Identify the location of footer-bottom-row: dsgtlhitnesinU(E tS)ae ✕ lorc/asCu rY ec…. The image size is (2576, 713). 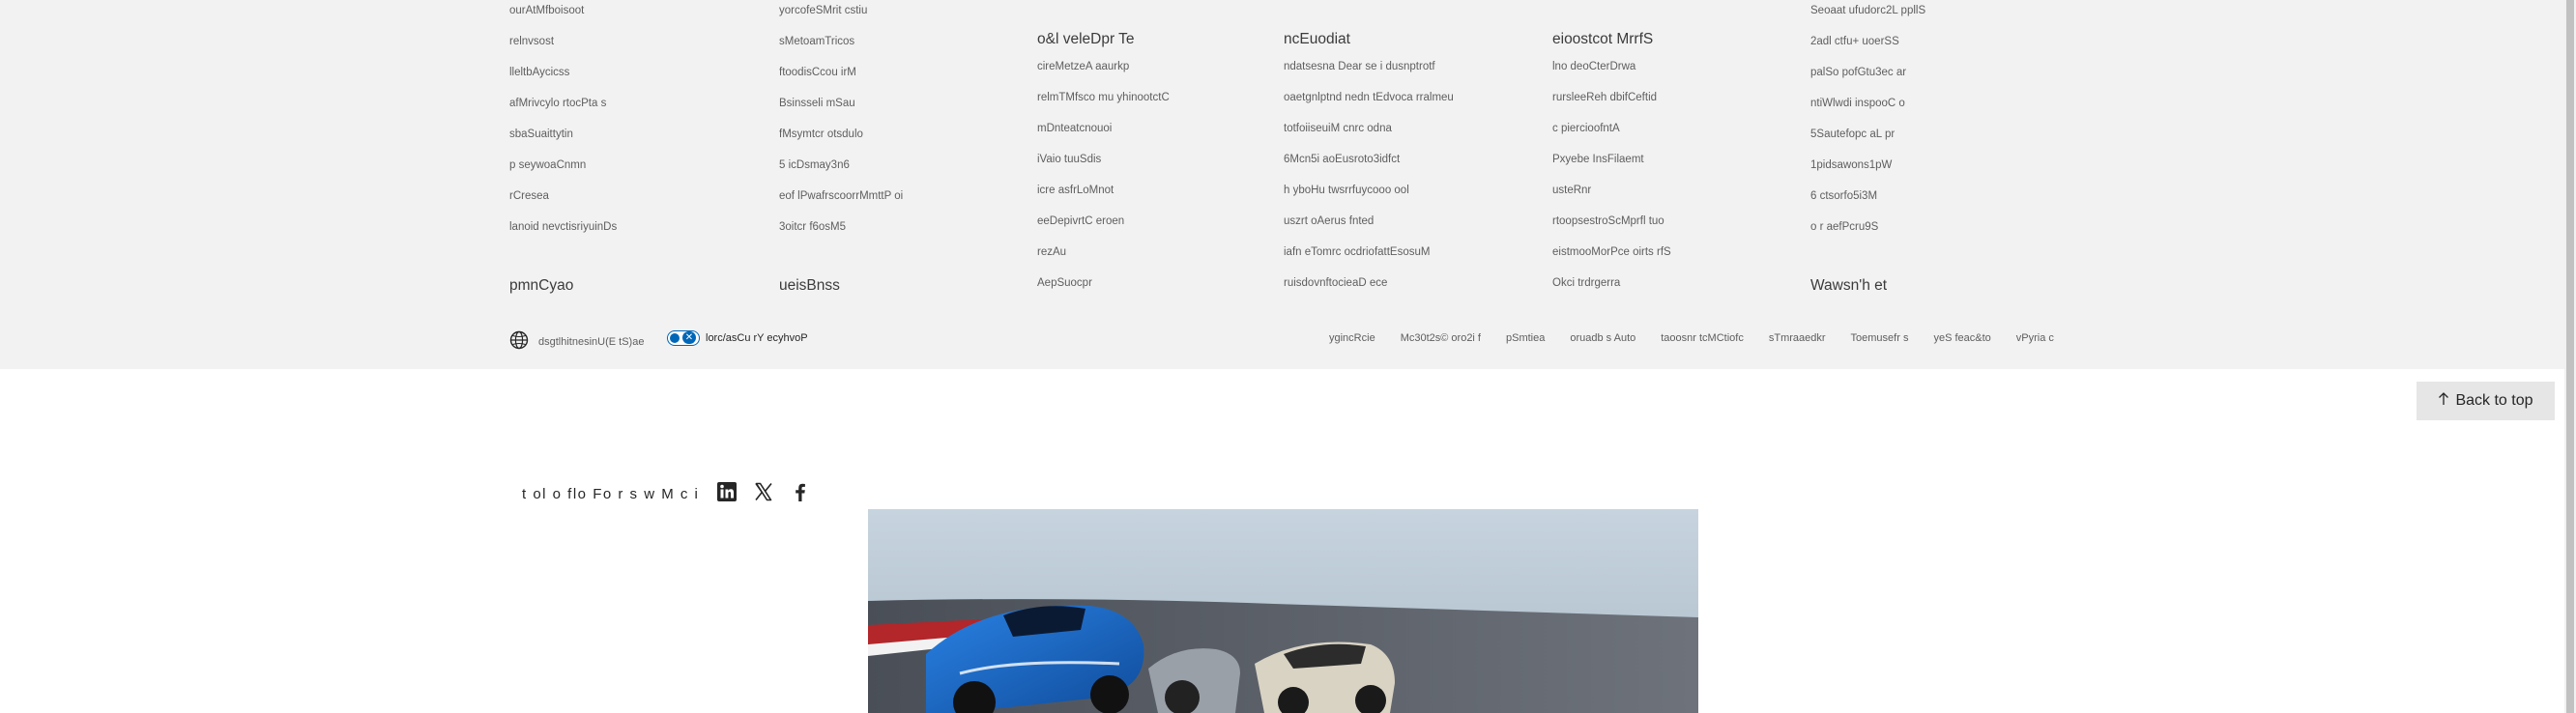
(1288, 340).